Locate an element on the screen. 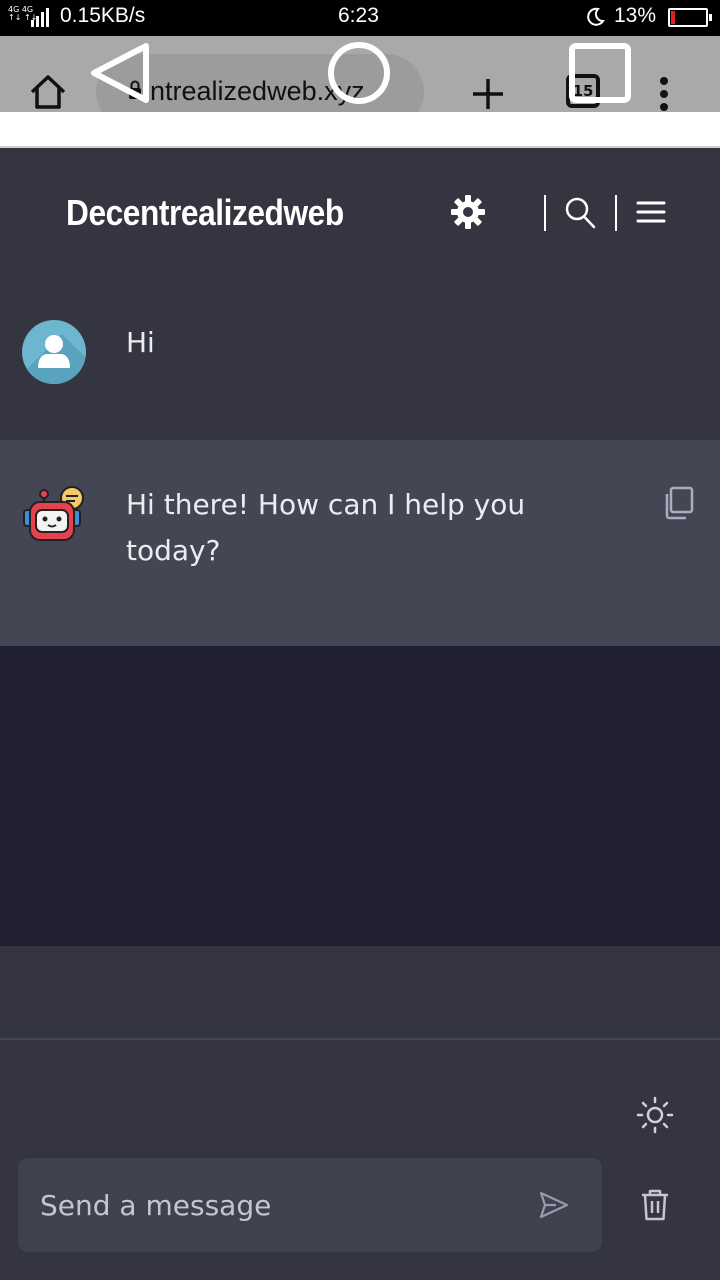 The height and width of the screenshot is (1280, 720). signal-icon is located at coordinates (40, 17).